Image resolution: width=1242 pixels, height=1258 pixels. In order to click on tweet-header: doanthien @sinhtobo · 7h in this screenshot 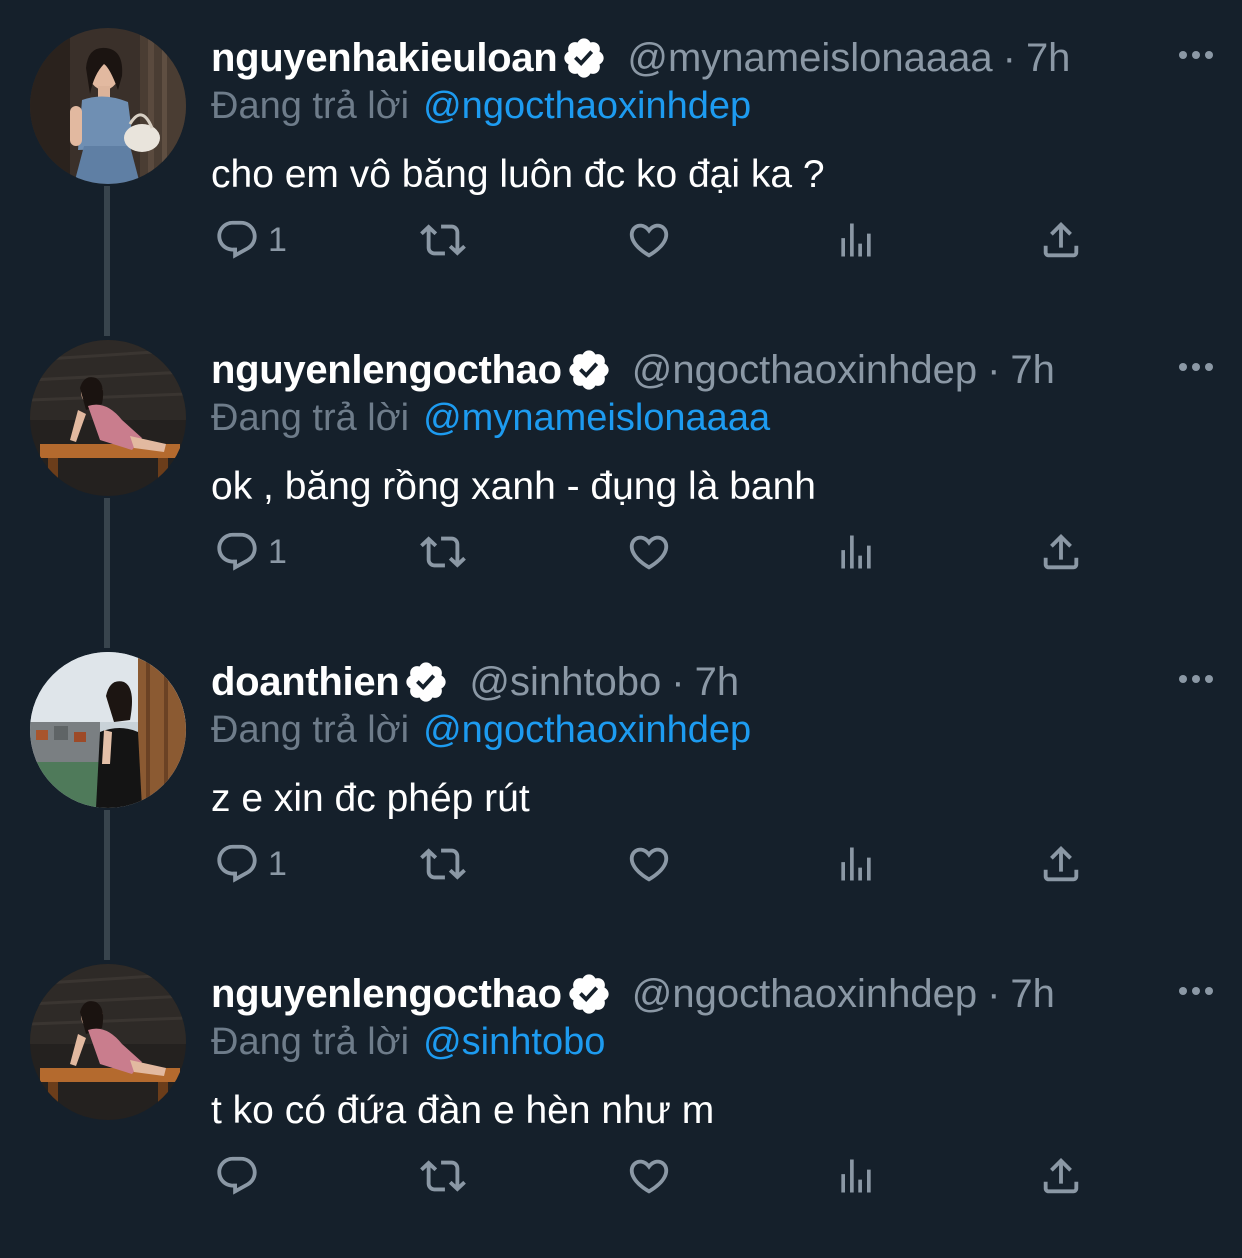, I will do `click(475, 682)`.